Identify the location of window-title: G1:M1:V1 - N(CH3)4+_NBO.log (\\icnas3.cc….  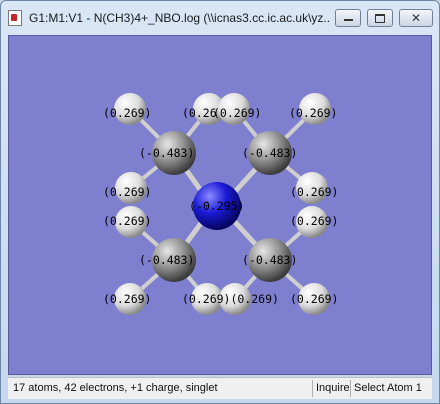
(179, 18).